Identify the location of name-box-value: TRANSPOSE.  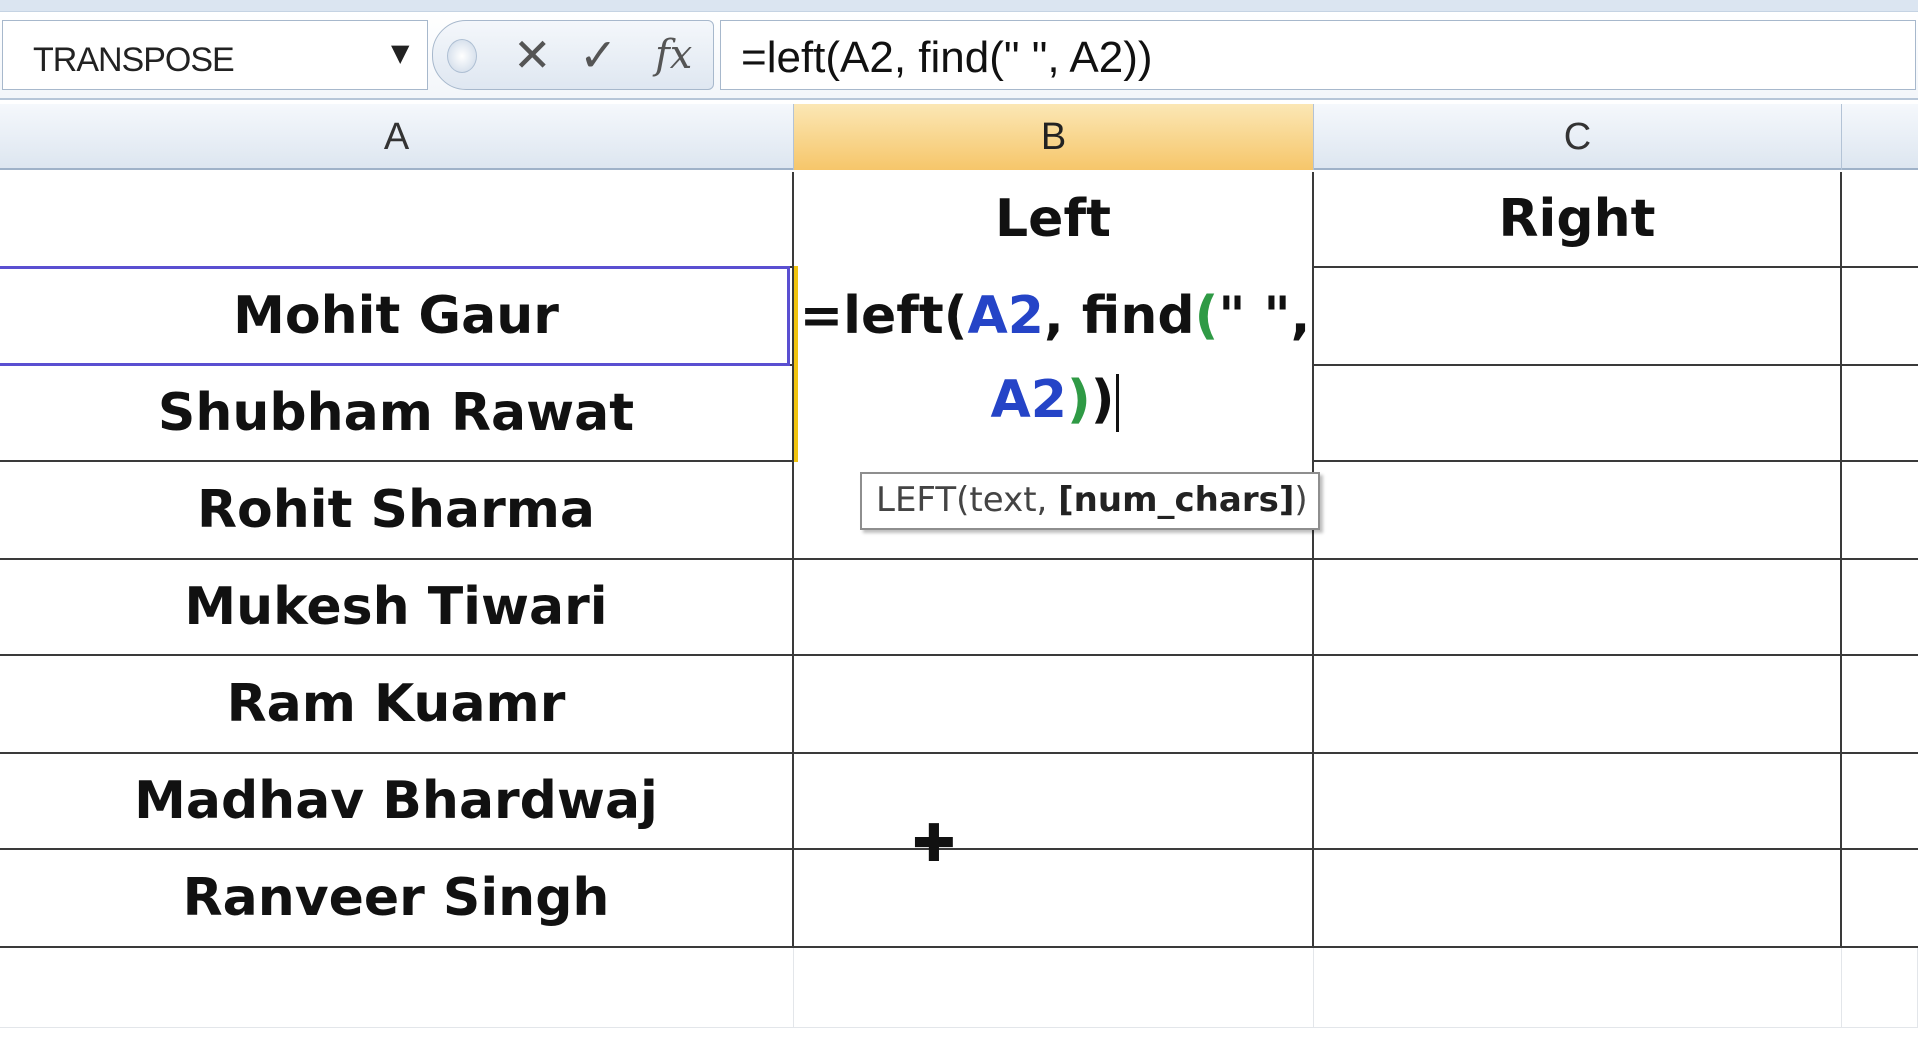
(134, 60).